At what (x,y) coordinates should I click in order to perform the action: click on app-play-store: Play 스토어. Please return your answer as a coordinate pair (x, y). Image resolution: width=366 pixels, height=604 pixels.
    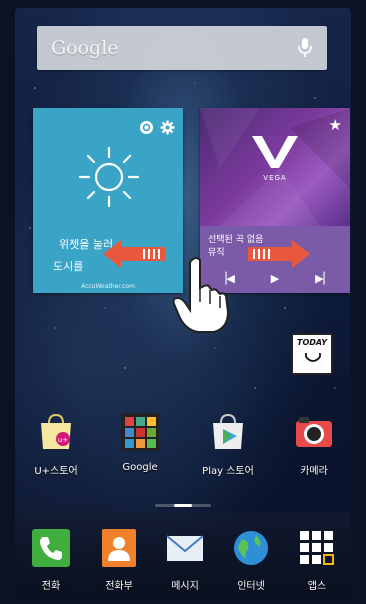
    Looking at the image, I should click on (228, 445).